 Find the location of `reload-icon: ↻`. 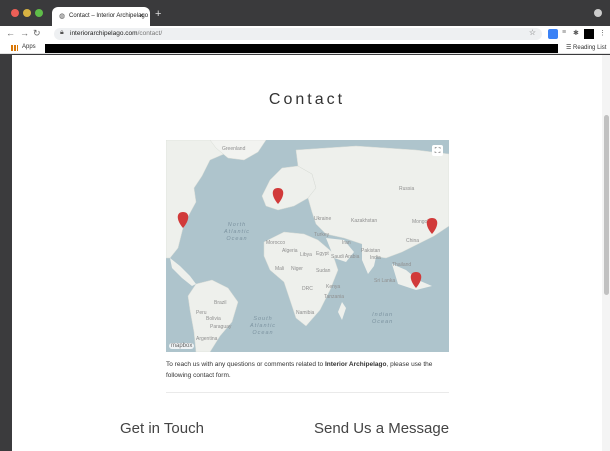

reload-icon: ↻ is located at coordinates (37, 33).